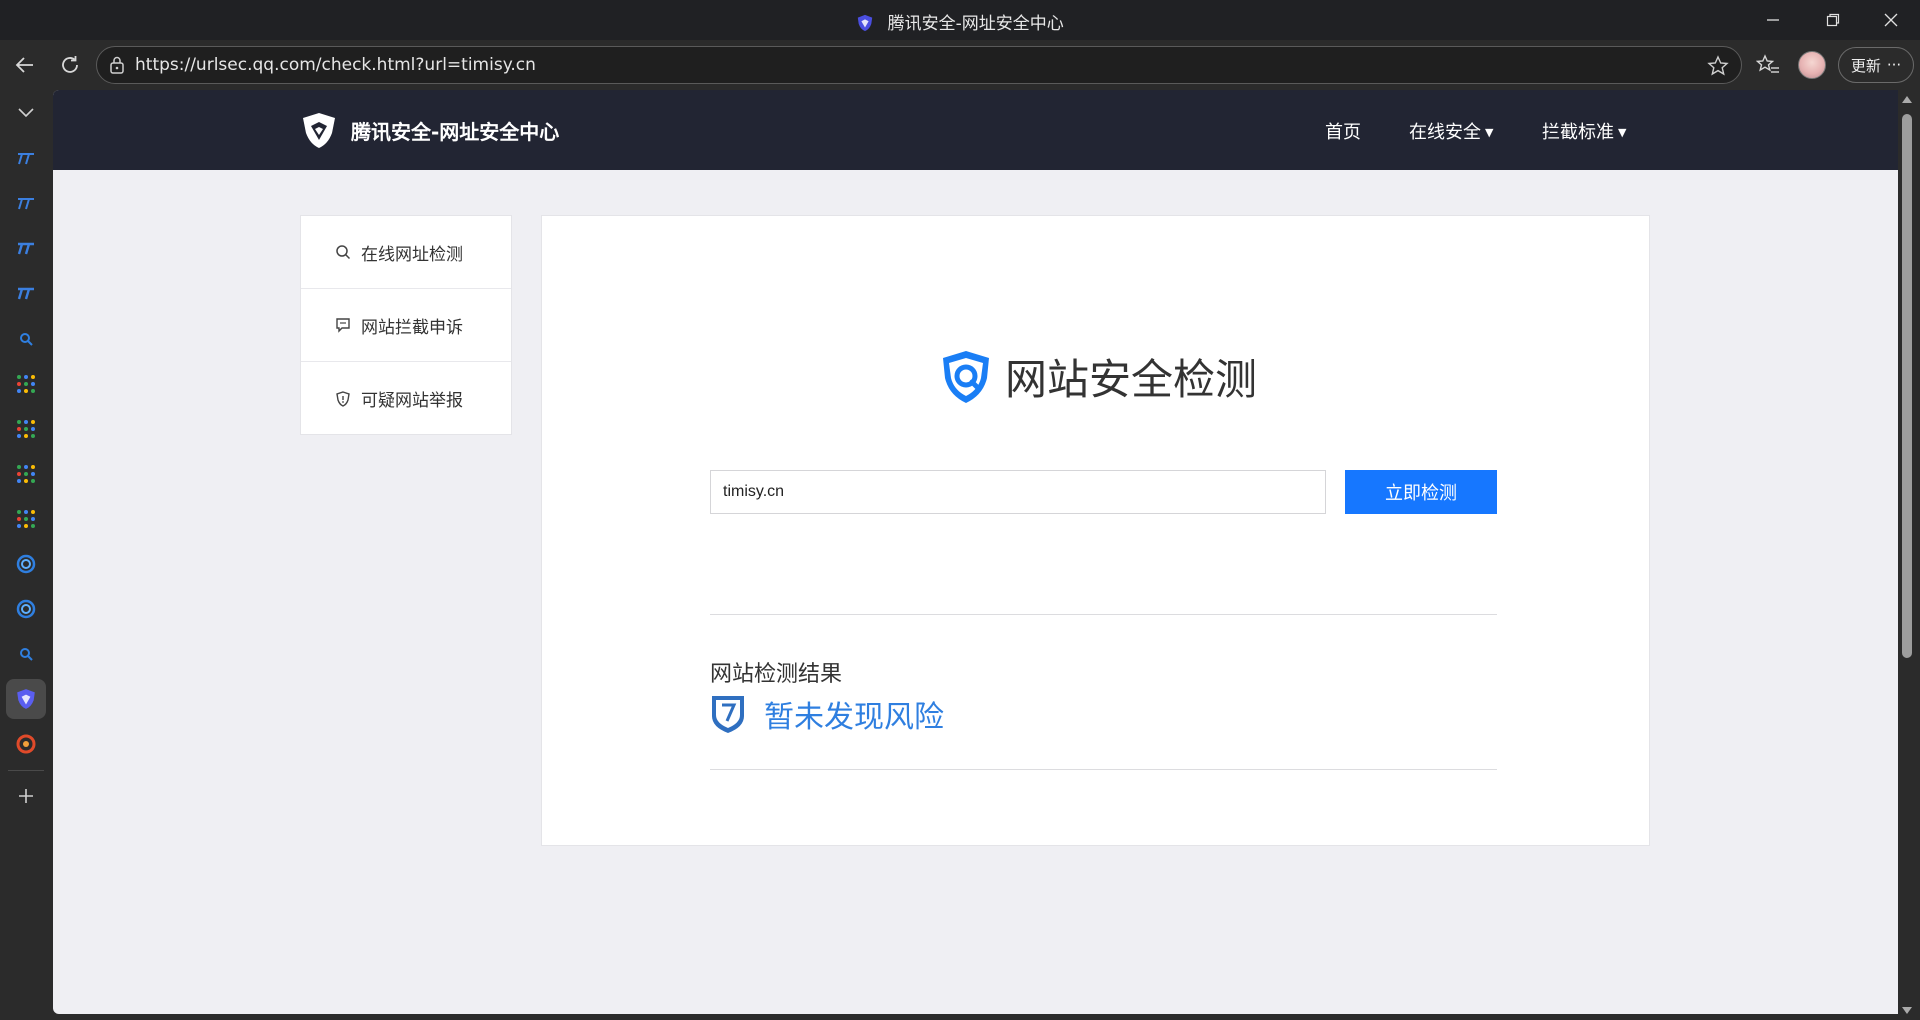  I want to click on nav-online-security-label: 在线安全, so click(1445, 132).